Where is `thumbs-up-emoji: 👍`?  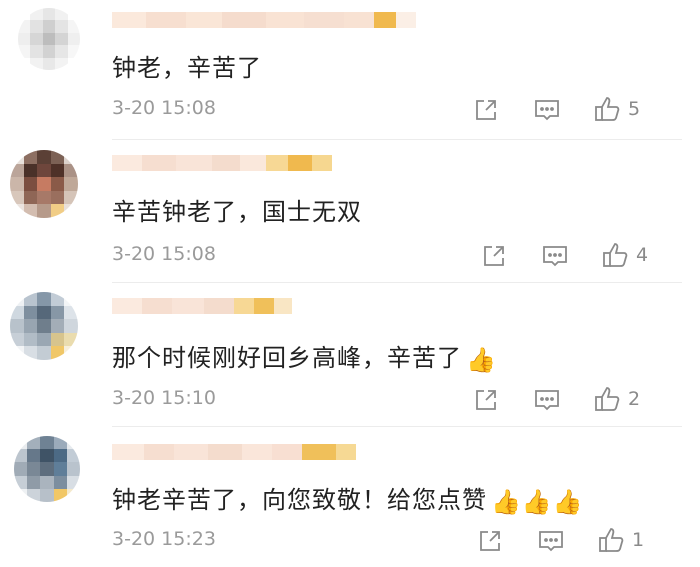
thumbs-up-emoji: 👍 is located at coordinates (481, 360).